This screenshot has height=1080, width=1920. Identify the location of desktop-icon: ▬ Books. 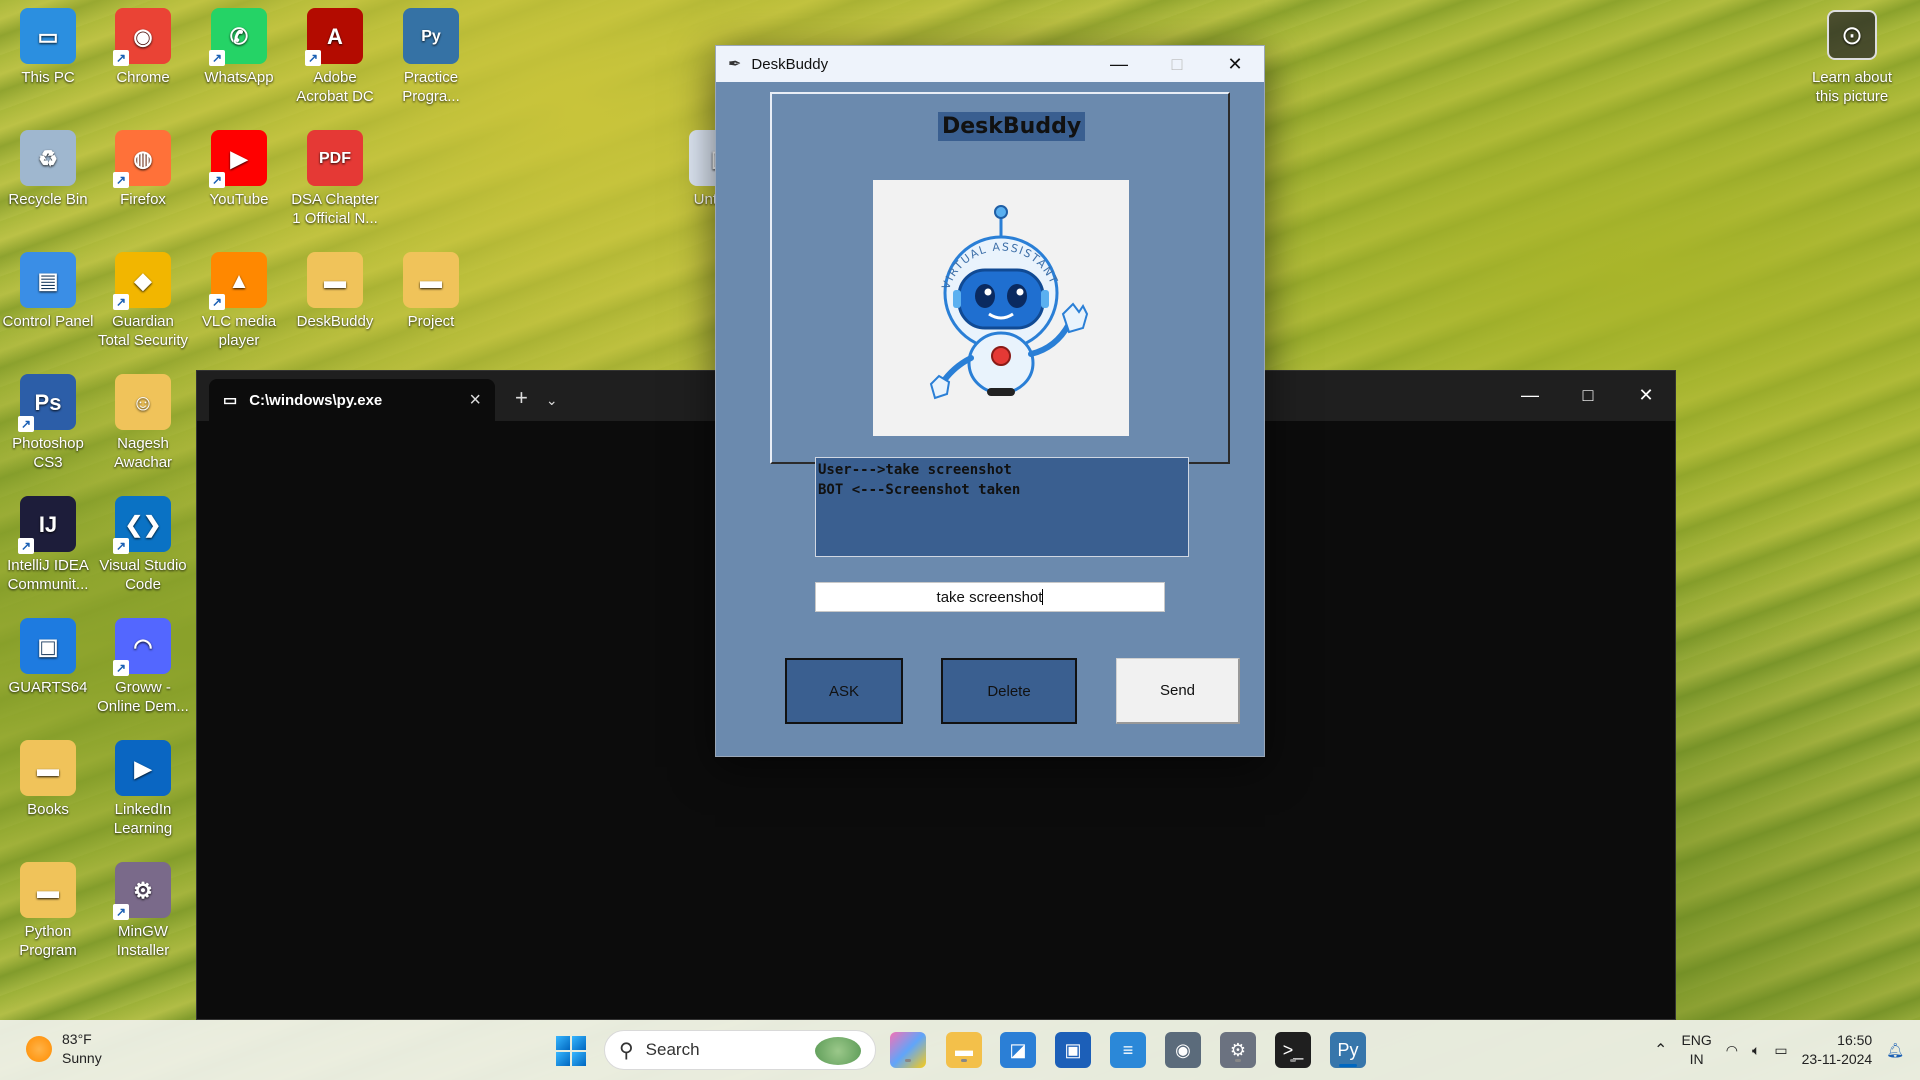
(48, 779).